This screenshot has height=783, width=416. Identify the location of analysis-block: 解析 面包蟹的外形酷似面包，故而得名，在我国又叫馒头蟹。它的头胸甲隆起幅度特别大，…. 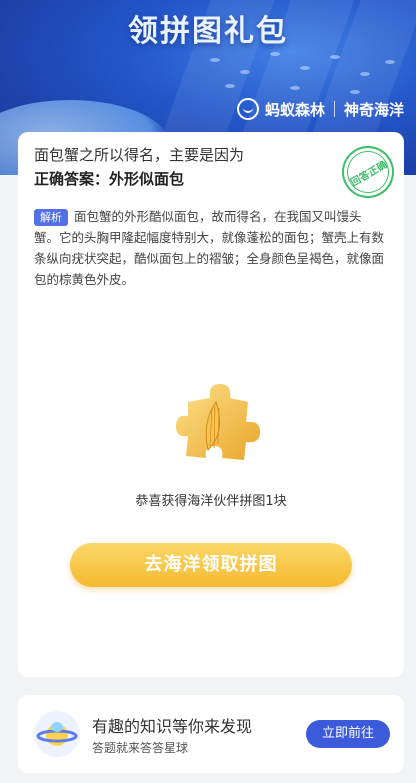
(210, 248).